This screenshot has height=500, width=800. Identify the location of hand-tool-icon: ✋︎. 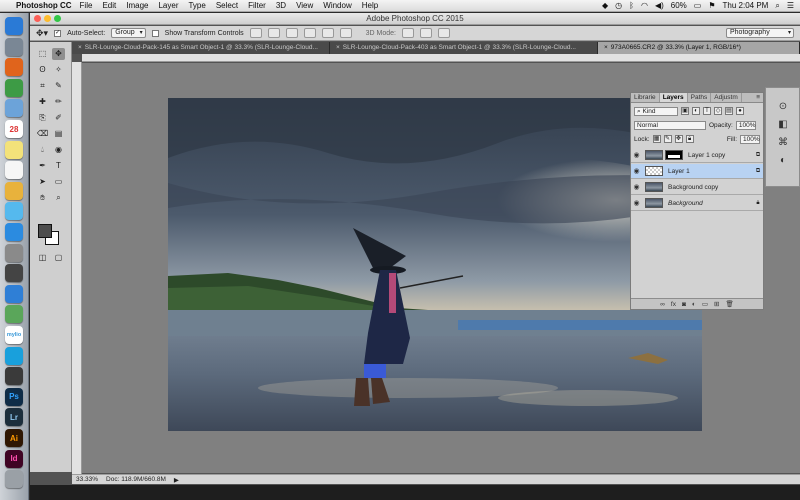
(42, 198).